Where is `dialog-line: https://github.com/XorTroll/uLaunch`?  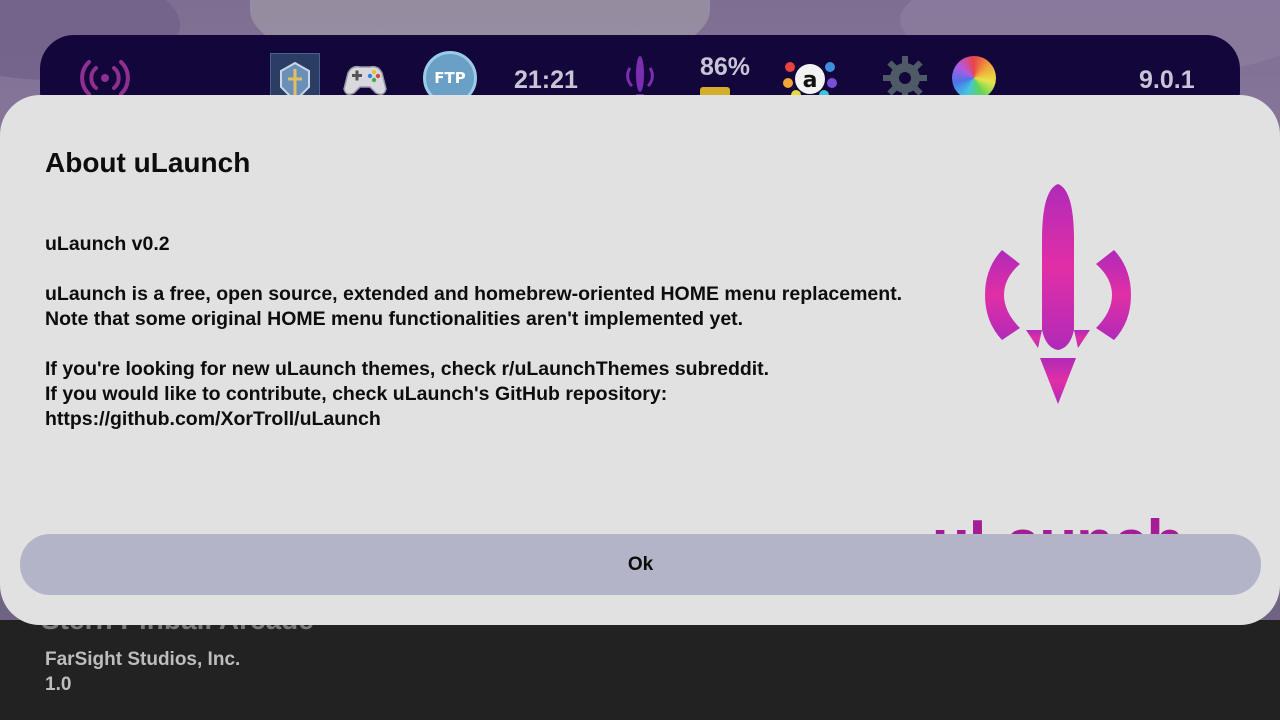
dialog-line: https://github.com/XorTroll/uLaunch is located at coordinates (213, 419).